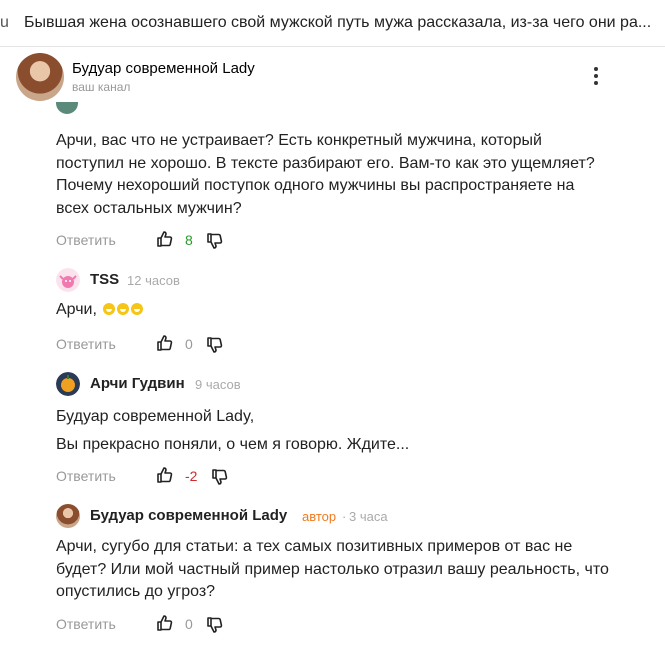 This screenshot has height=648, width=665. I want to click on more-options-button, so click(596, 77).